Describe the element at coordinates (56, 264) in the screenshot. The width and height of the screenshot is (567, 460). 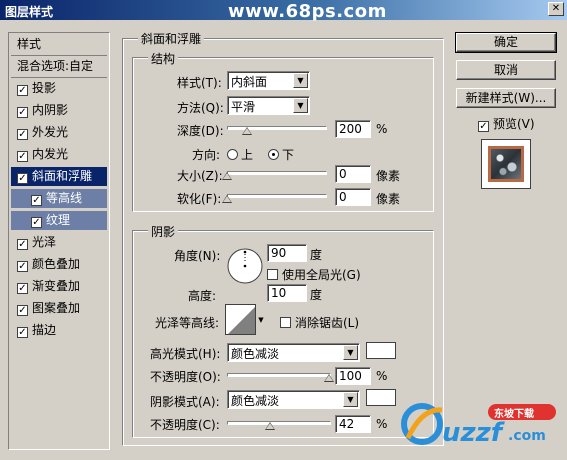
I see `style-list-label: 颜色叠加` at that location.